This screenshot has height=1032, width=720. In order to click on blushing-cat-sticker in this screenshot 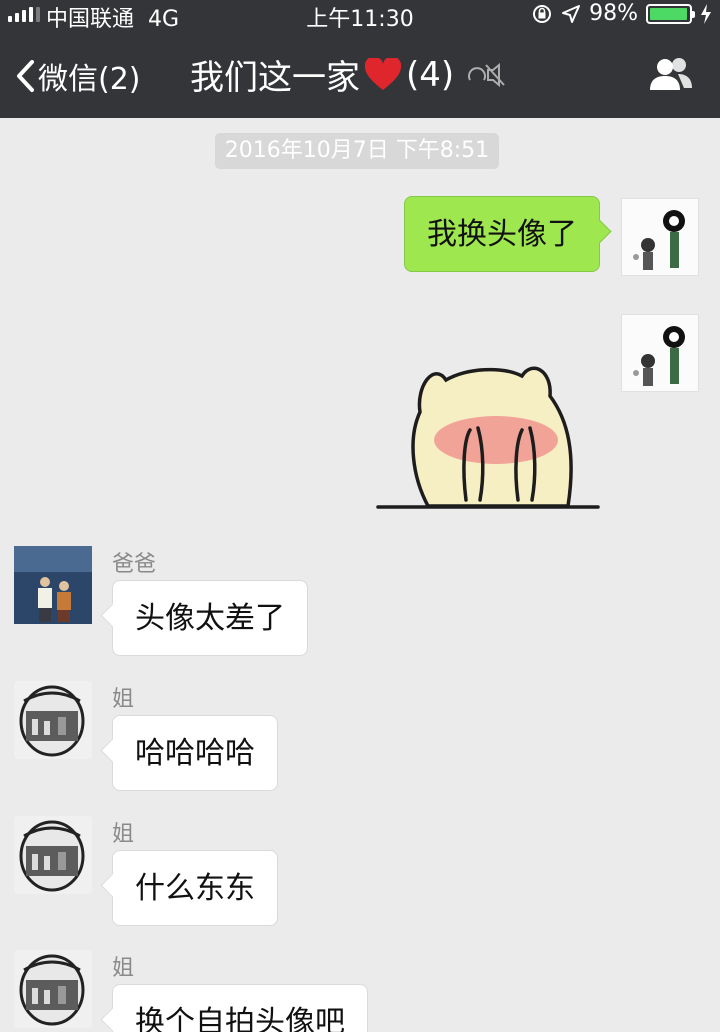, I will do `click(488, 433)`.